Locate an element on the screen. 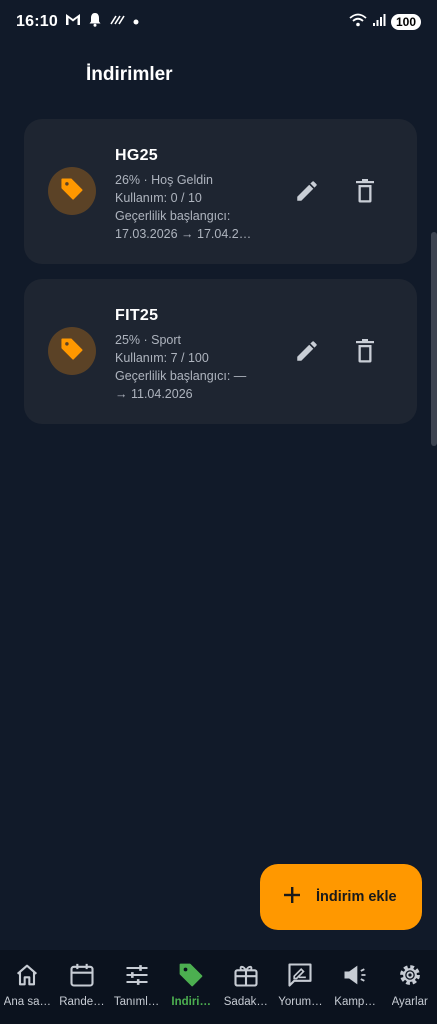 The height and width of the screenshot is (1024, 437). add-discount-label: İndirim ekle is located at coordinates (356, 897).